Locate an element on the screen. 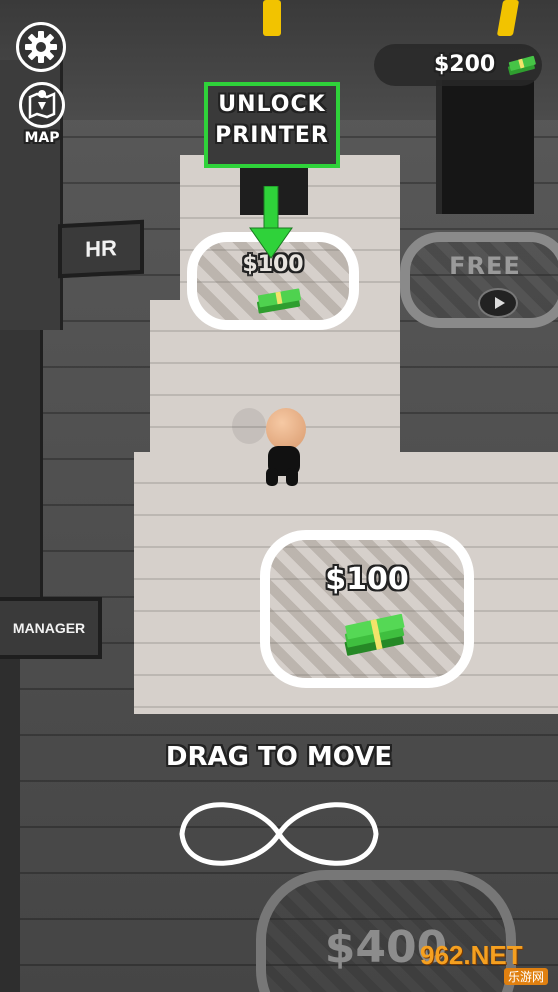 This screenshot has height=992, width=558. watermark-subtitle: 乐游网 is located at coordinates (525, 976).